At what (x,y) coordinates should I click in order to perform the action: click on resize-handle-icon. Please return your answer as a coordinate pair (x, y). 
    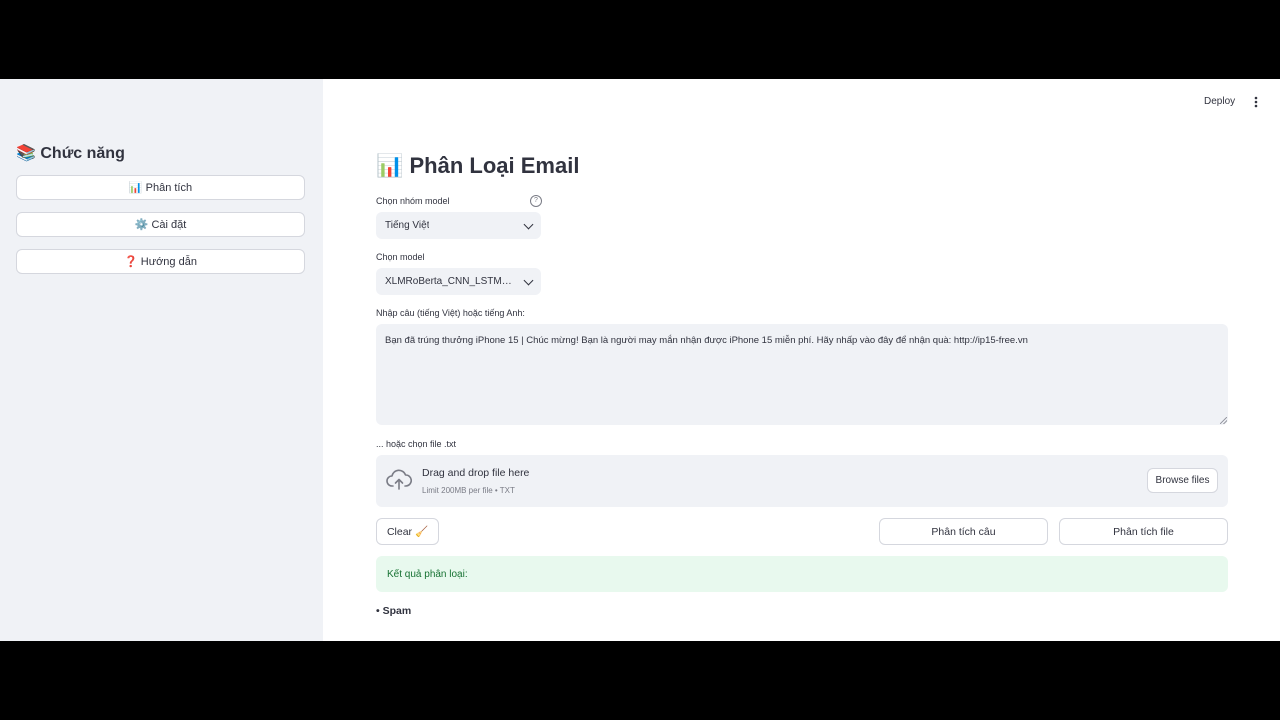
    Looking at the image, I should click on (1223, 420).